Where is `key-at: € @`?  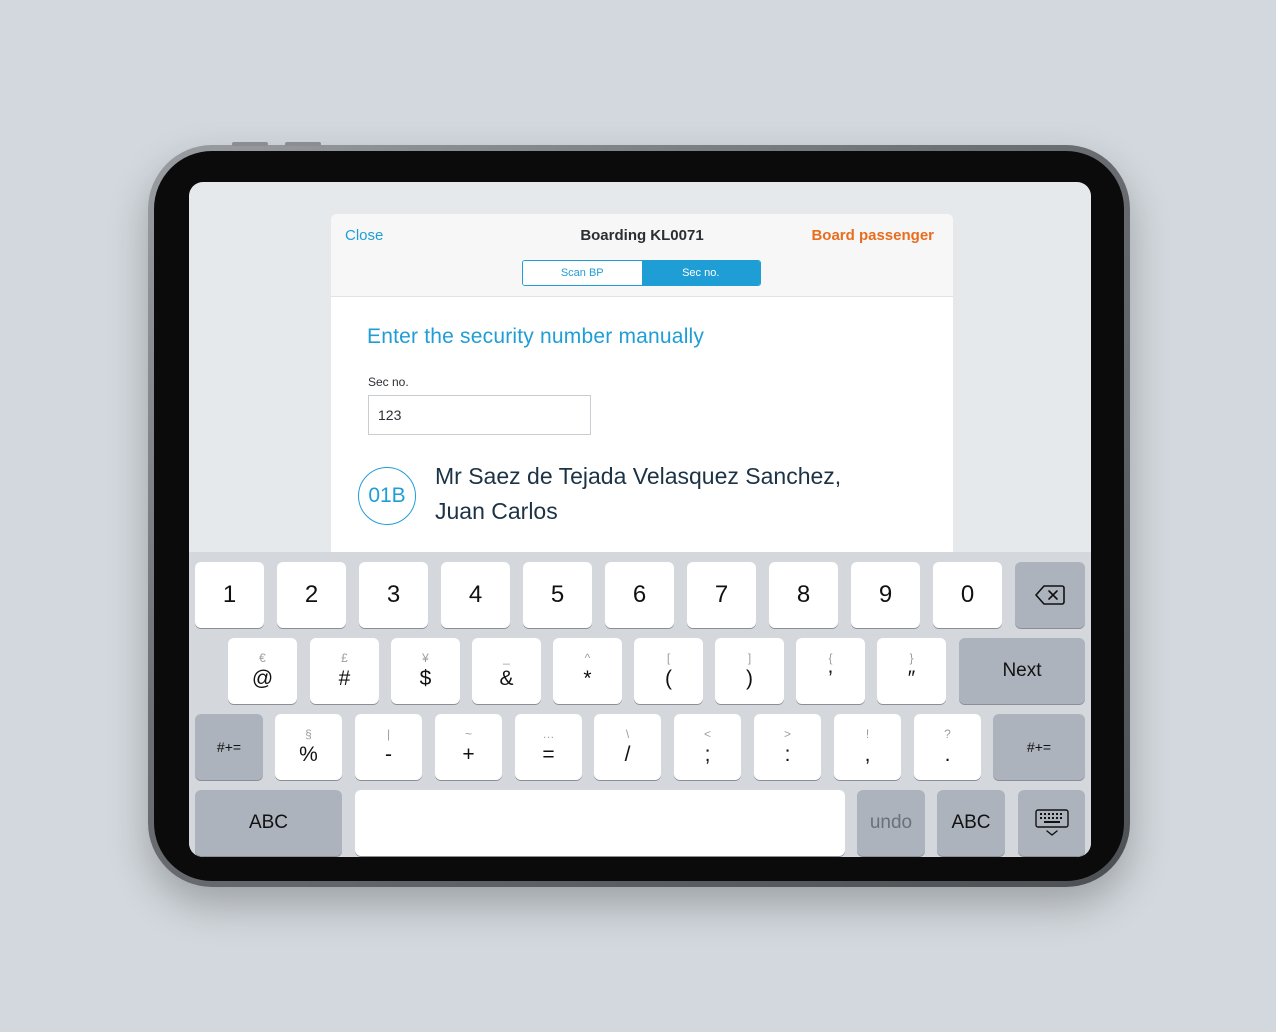 key-at: € @ is located at coordinates (262, 671).